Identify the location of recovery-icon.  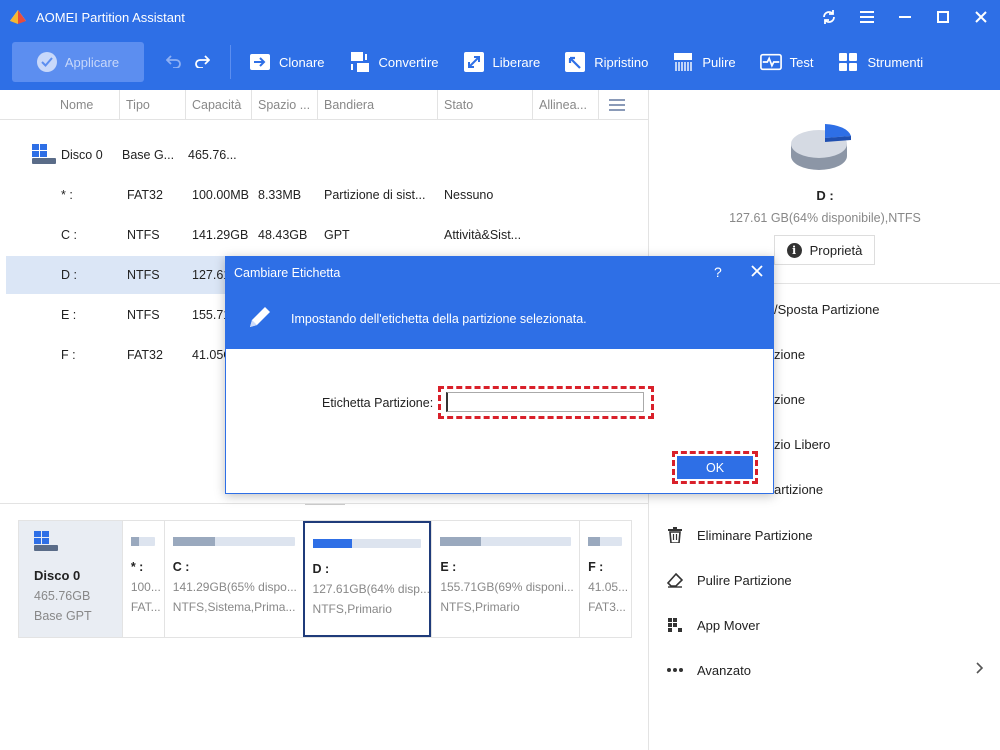
(575, 62).